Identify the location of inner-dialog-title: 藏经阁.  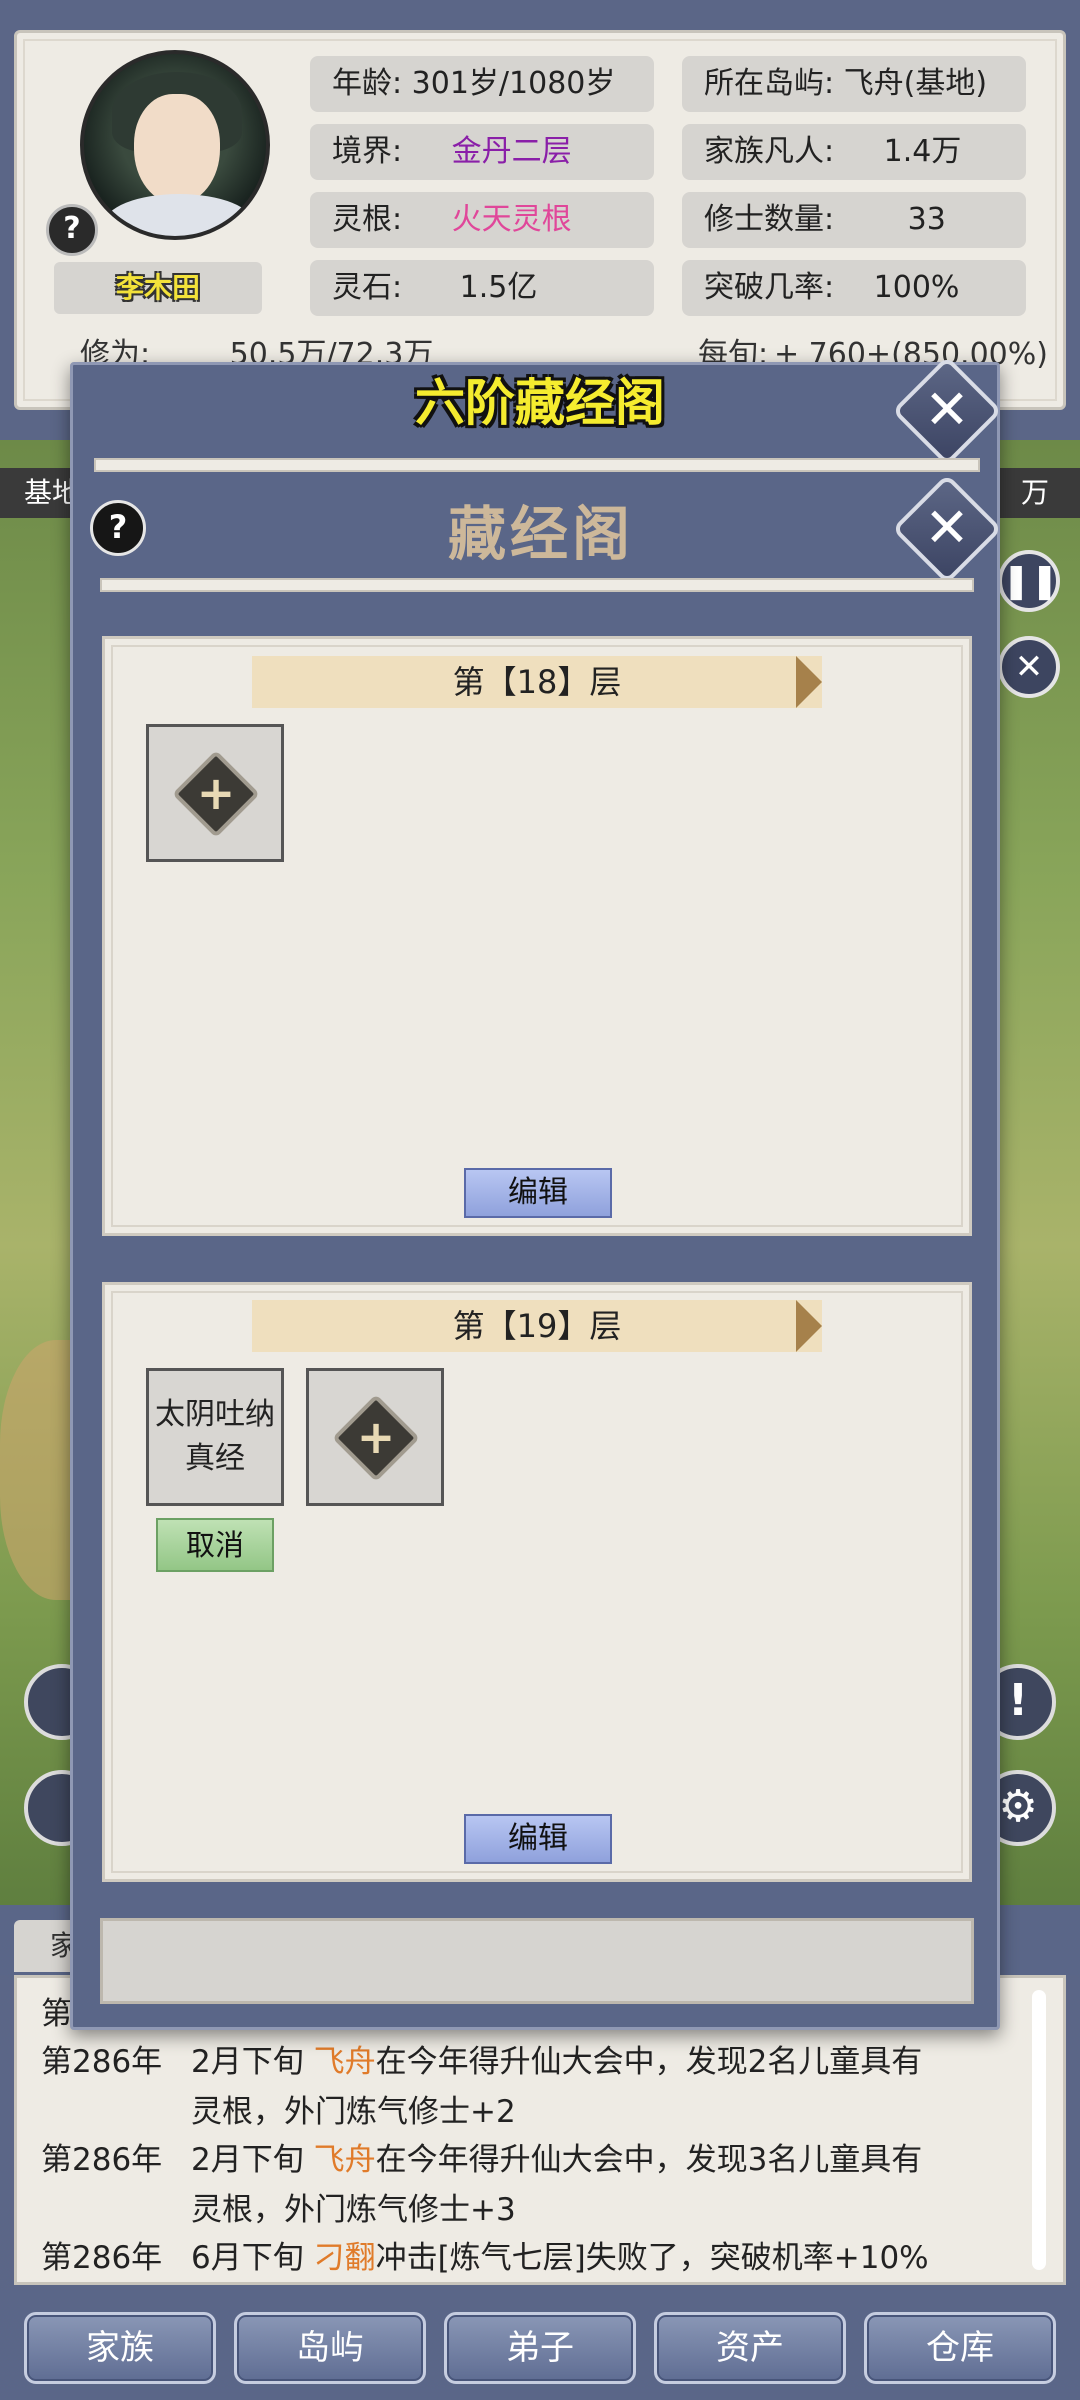
(540, 534).